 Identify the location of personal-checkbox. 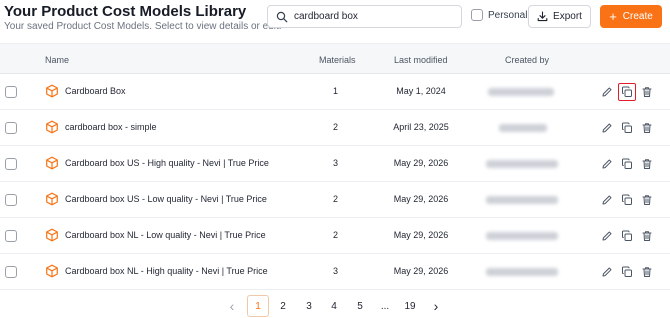
(477, 15).